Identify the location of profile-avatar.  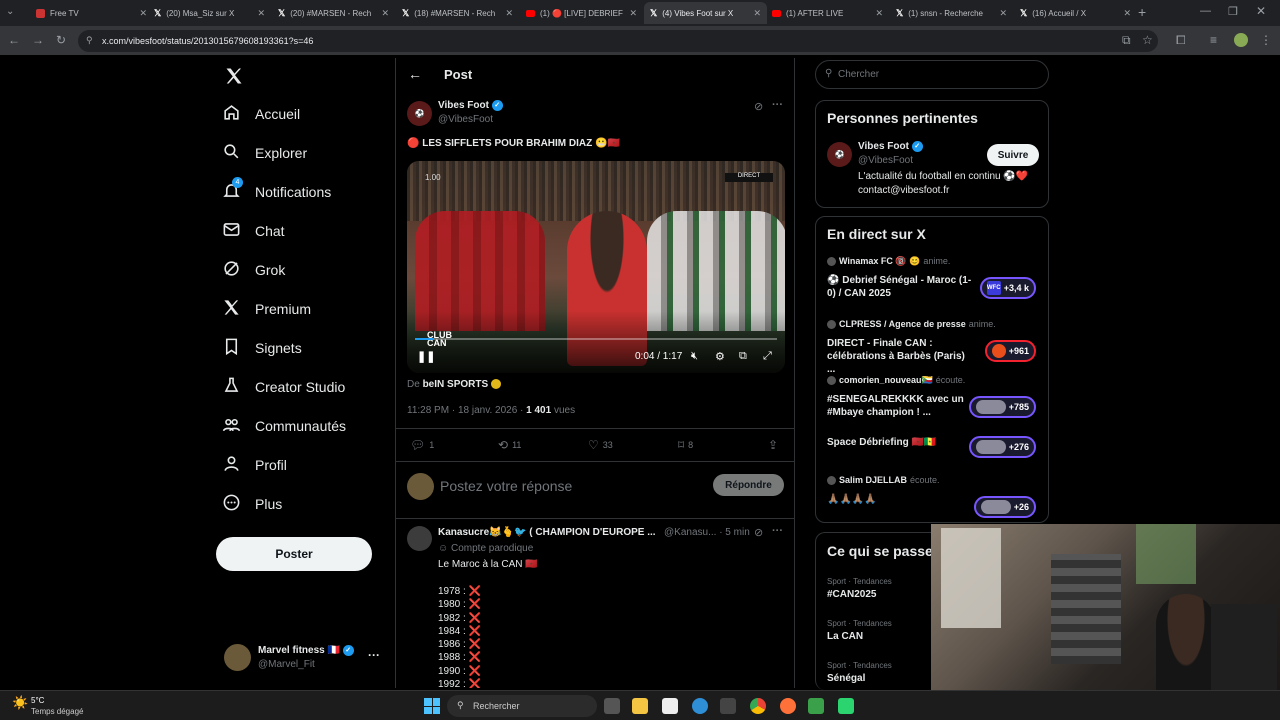
(1241, 40).